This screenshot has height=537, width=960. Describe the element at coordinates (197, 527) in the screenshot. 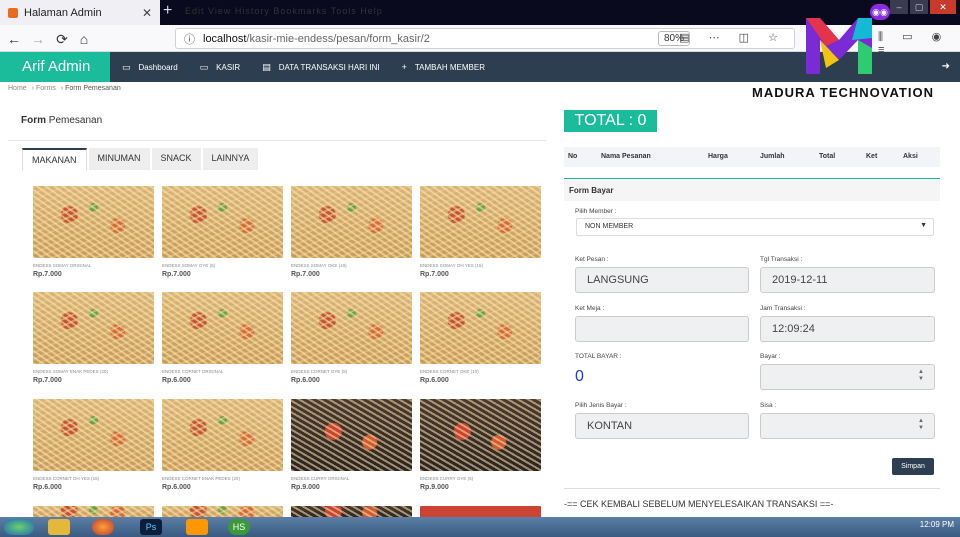

I see `sublime-icon` at that location.